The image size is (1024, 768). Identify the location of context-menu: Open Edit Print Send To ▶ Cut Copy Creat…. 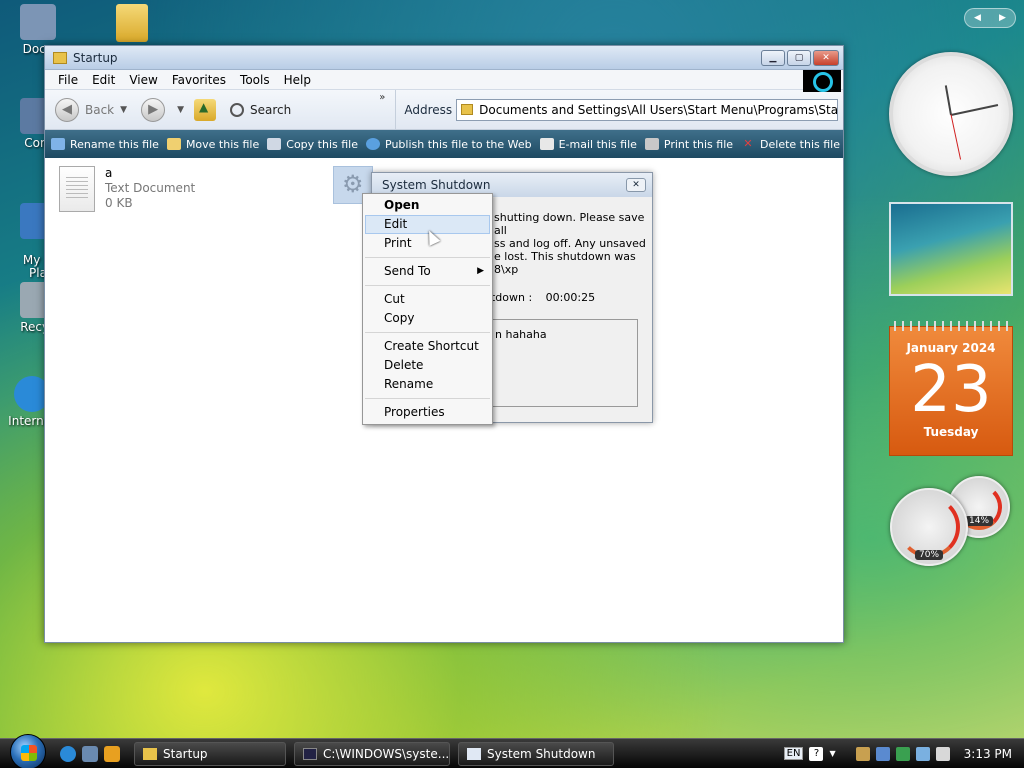
(427, 309).